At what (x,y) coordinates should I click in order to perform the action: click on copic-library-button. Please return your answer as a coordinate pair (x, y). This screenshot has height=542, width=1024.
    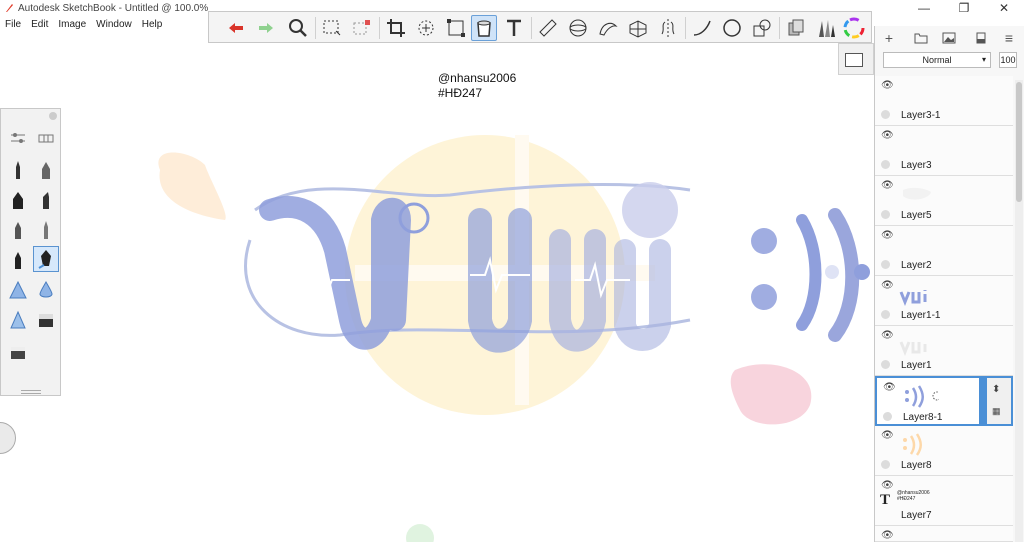
    Looking at the image, I should click on (796, 28).